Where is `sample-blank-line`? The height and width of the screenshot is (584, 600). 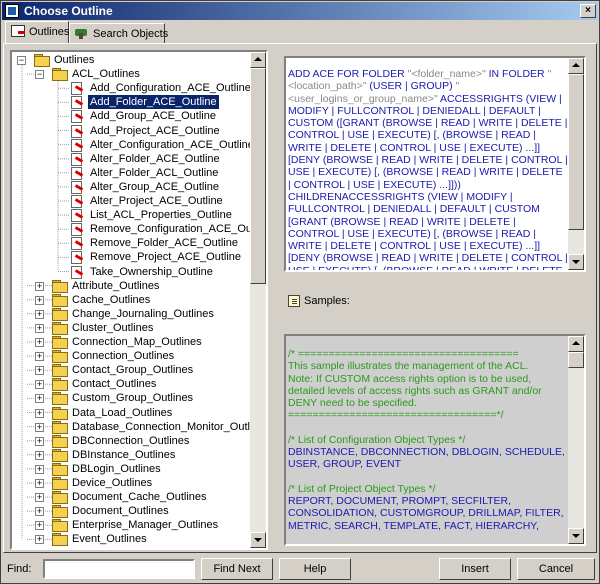 sample-blank-line is located at coordinates (428, 428).